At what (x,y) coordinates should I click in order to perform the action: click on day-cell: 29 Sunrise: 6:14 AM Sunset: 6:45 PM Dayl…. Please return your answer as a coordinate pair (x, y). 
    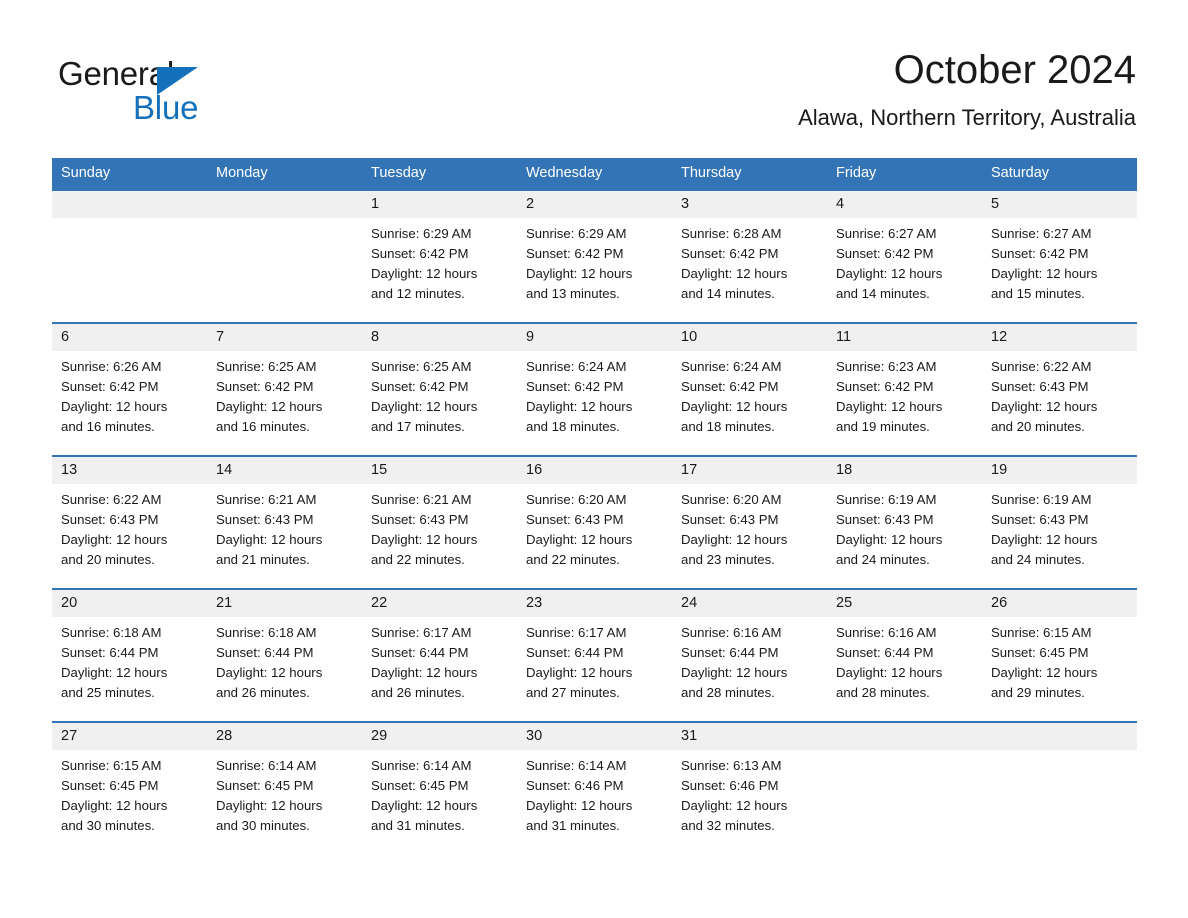
    Looking at the image, I should click on (439, 788).